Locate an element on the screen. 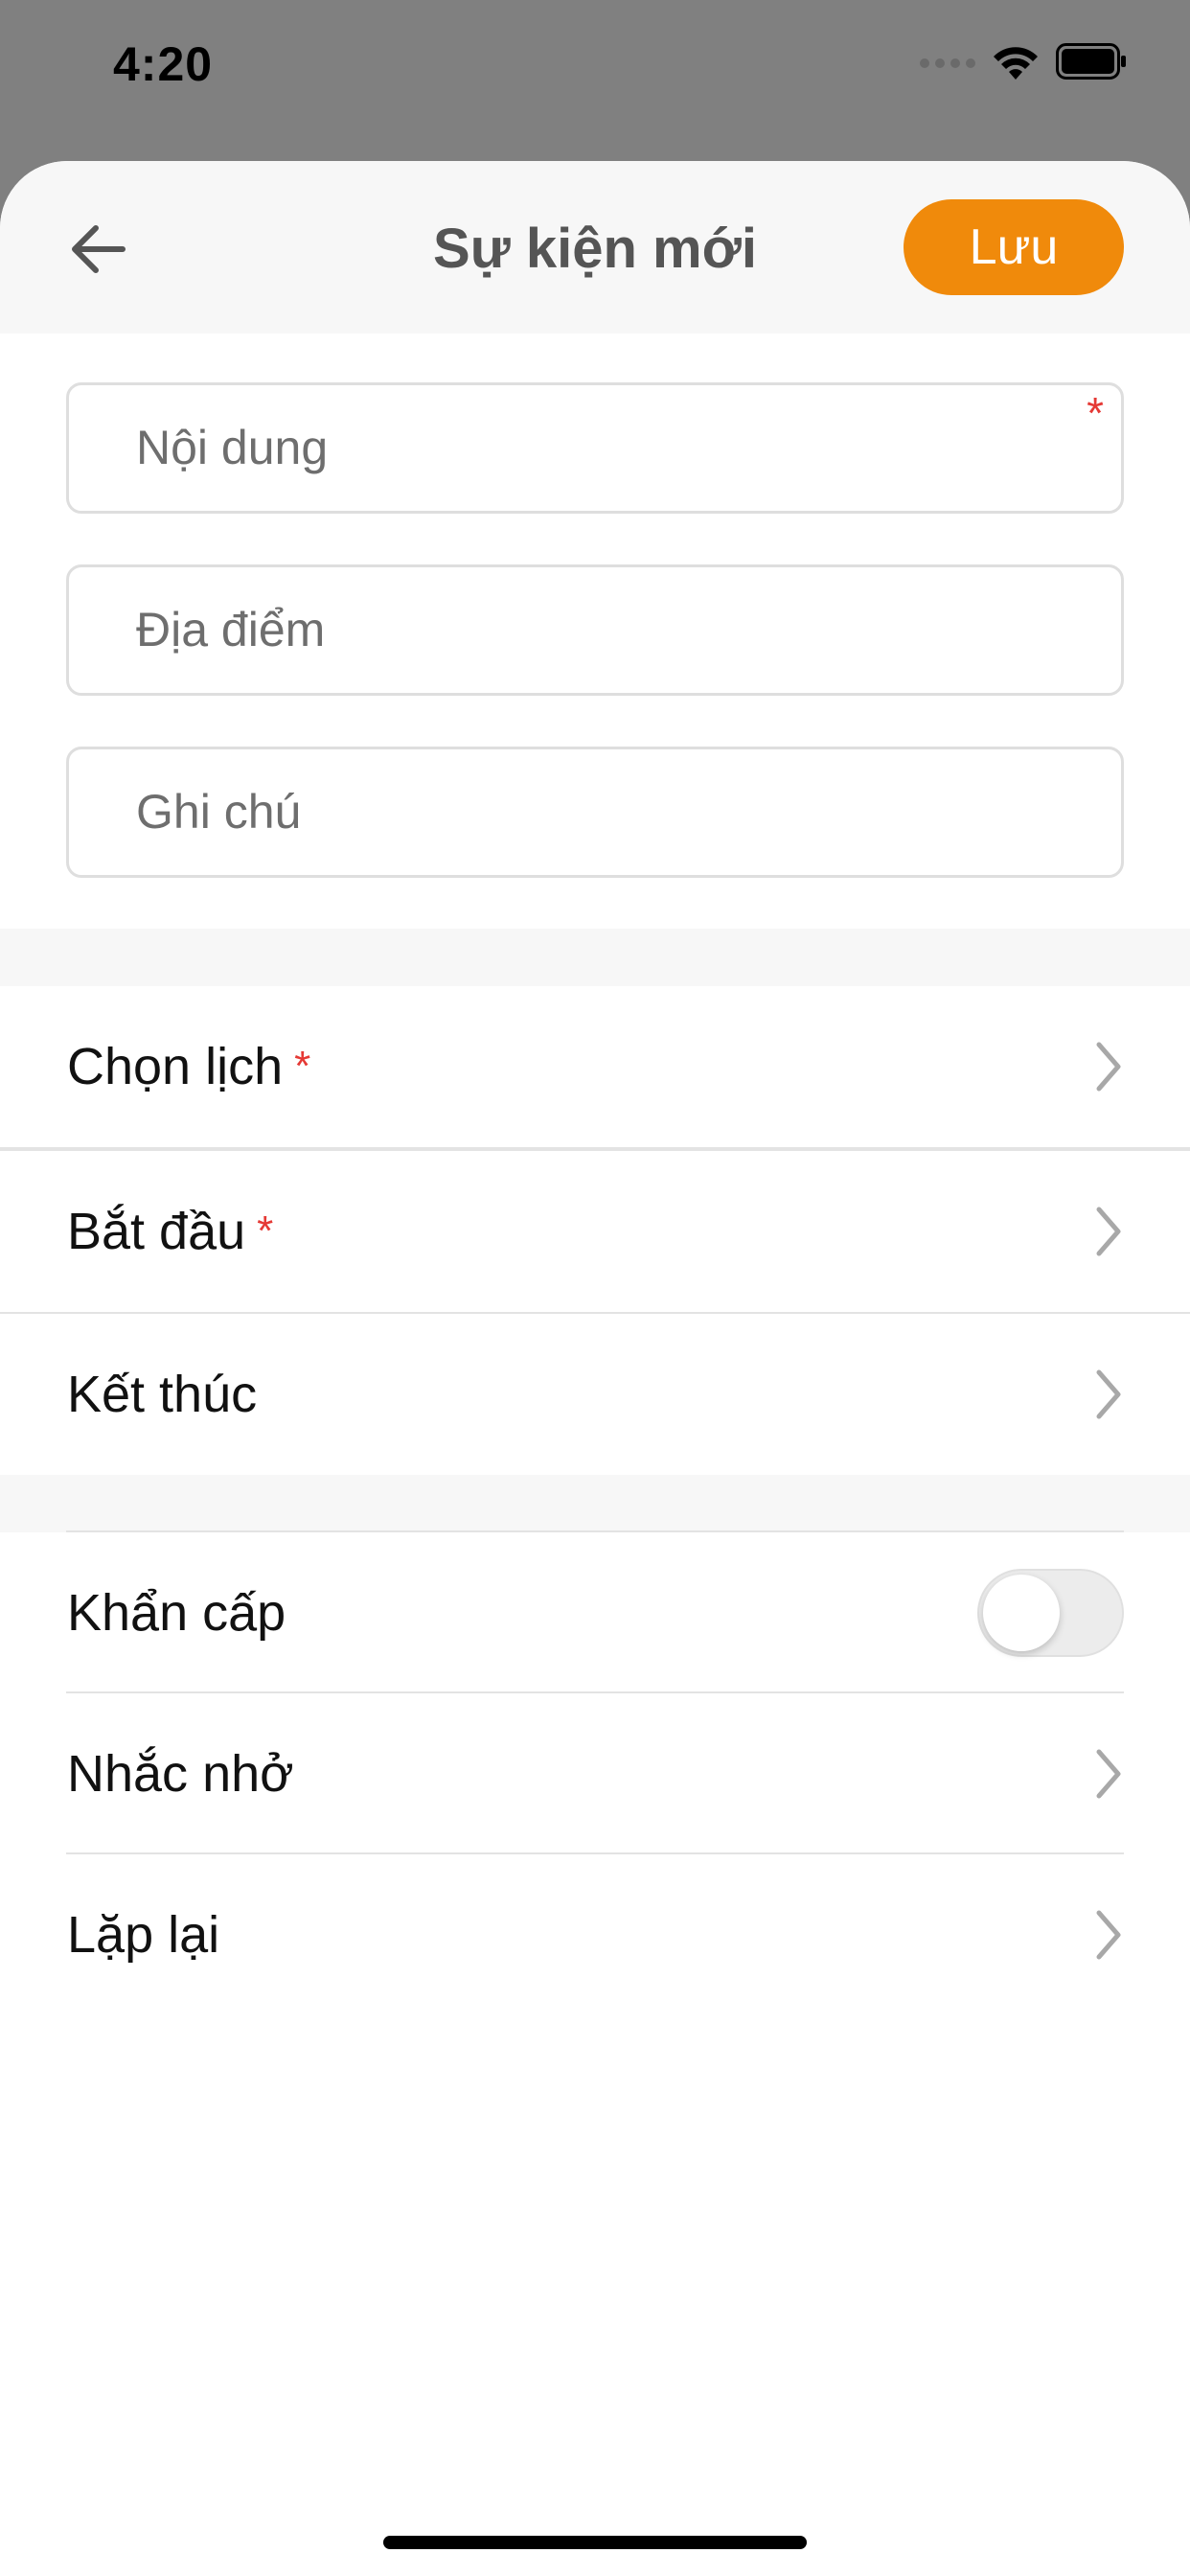  end-row: Kết thúc is located at coordinates (595, 1394).